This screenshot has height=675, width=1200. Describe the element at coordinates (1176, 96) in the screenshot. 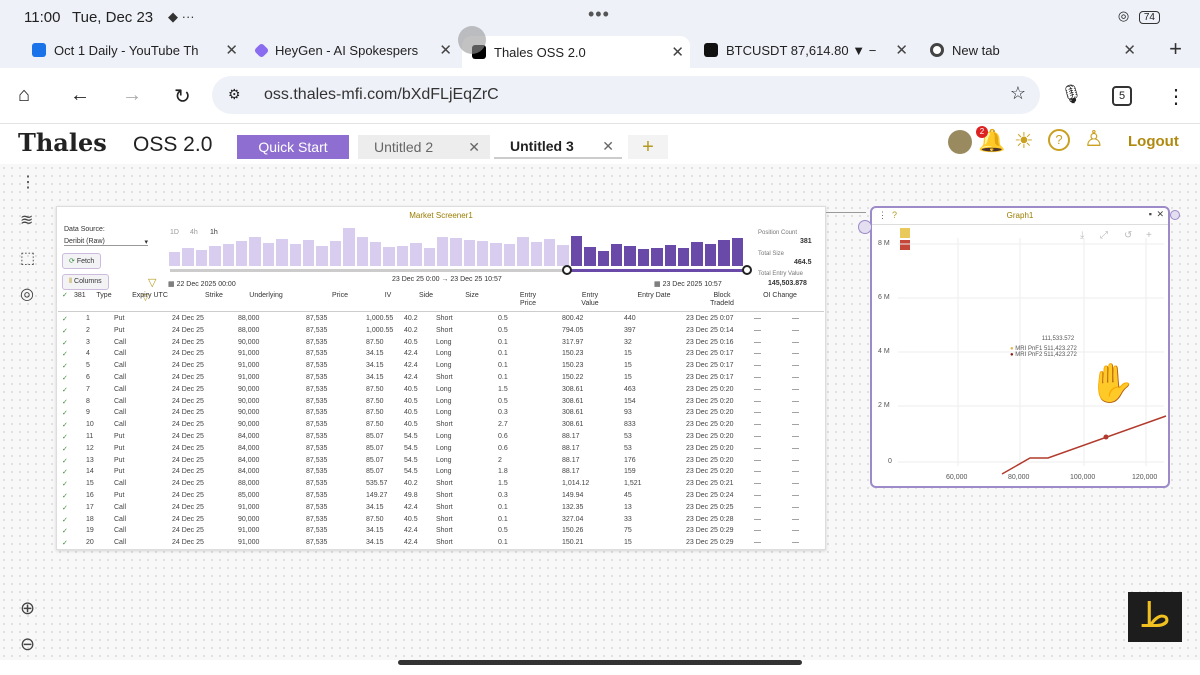

I see `browser-menu-icon: ⋮` at that location.